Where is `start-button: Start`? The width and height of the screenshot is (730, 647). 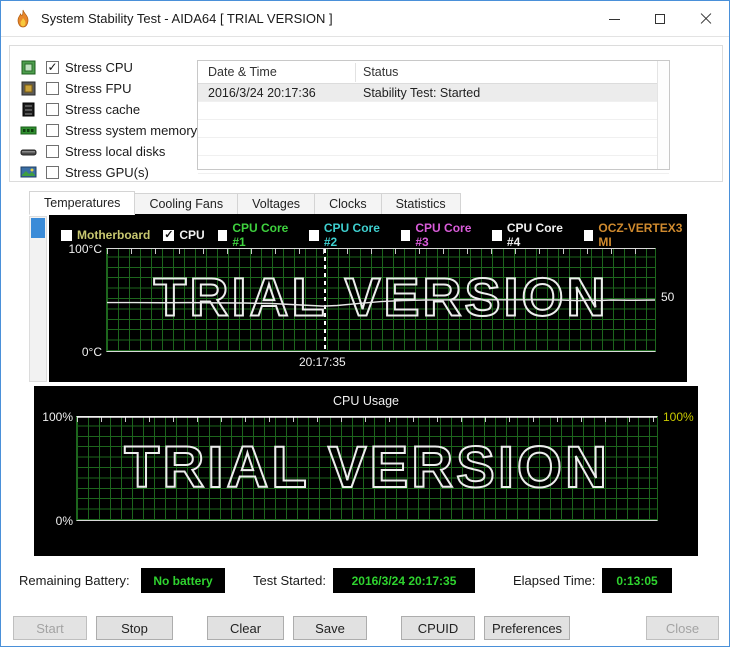
start-button: Start is located at coordinates (50, 628).